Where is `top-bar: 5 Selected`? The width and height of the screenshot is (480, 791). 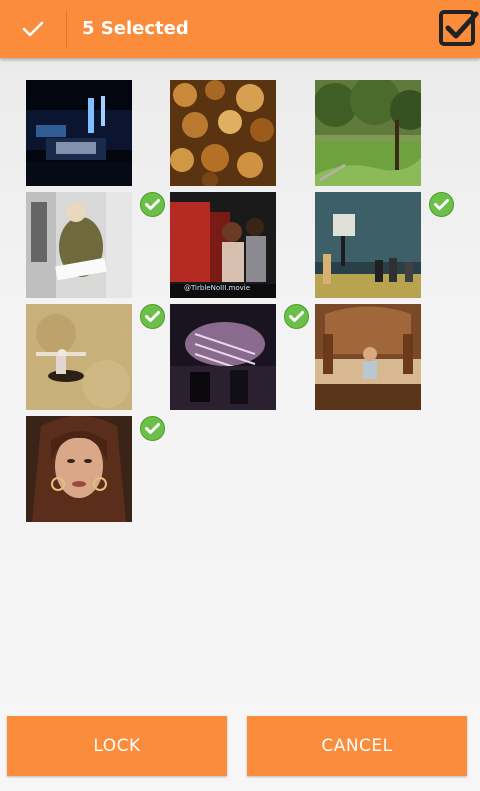 top-bar: 5 Selected is located at coordinates (240, 29).